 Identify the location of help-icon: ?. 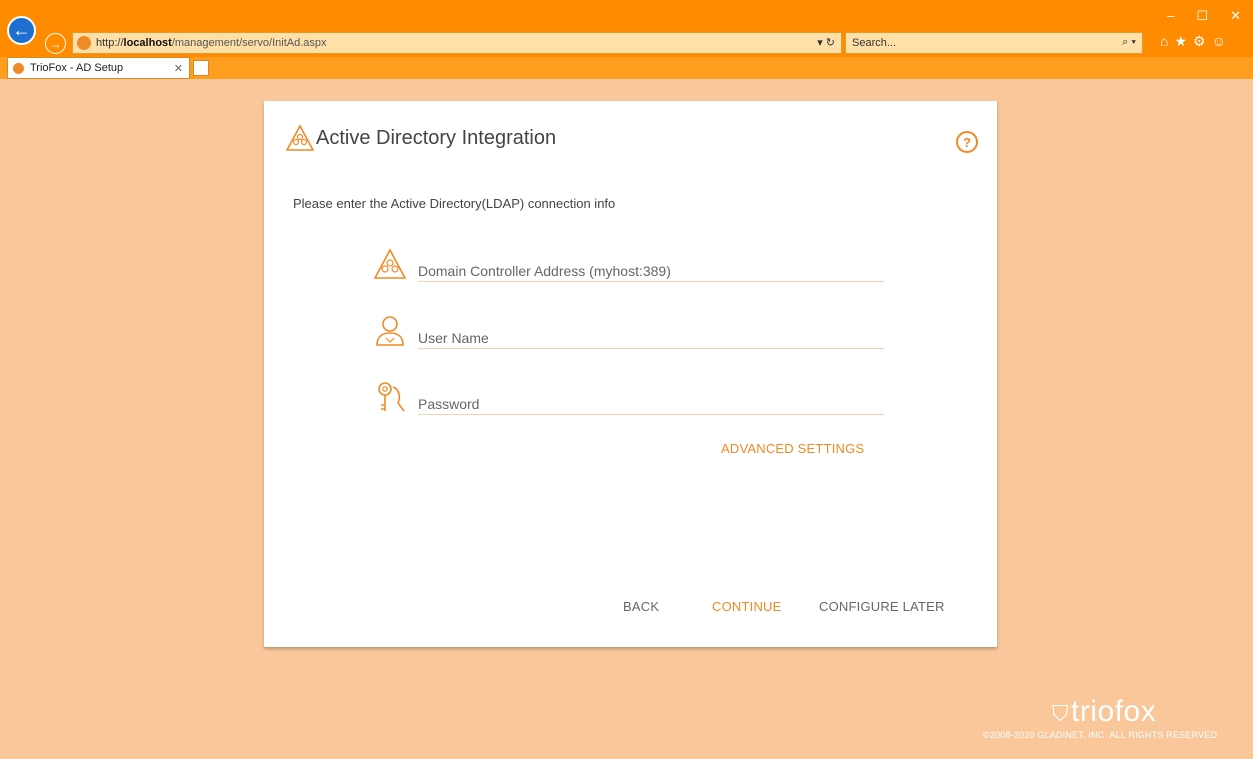
(967, 142).